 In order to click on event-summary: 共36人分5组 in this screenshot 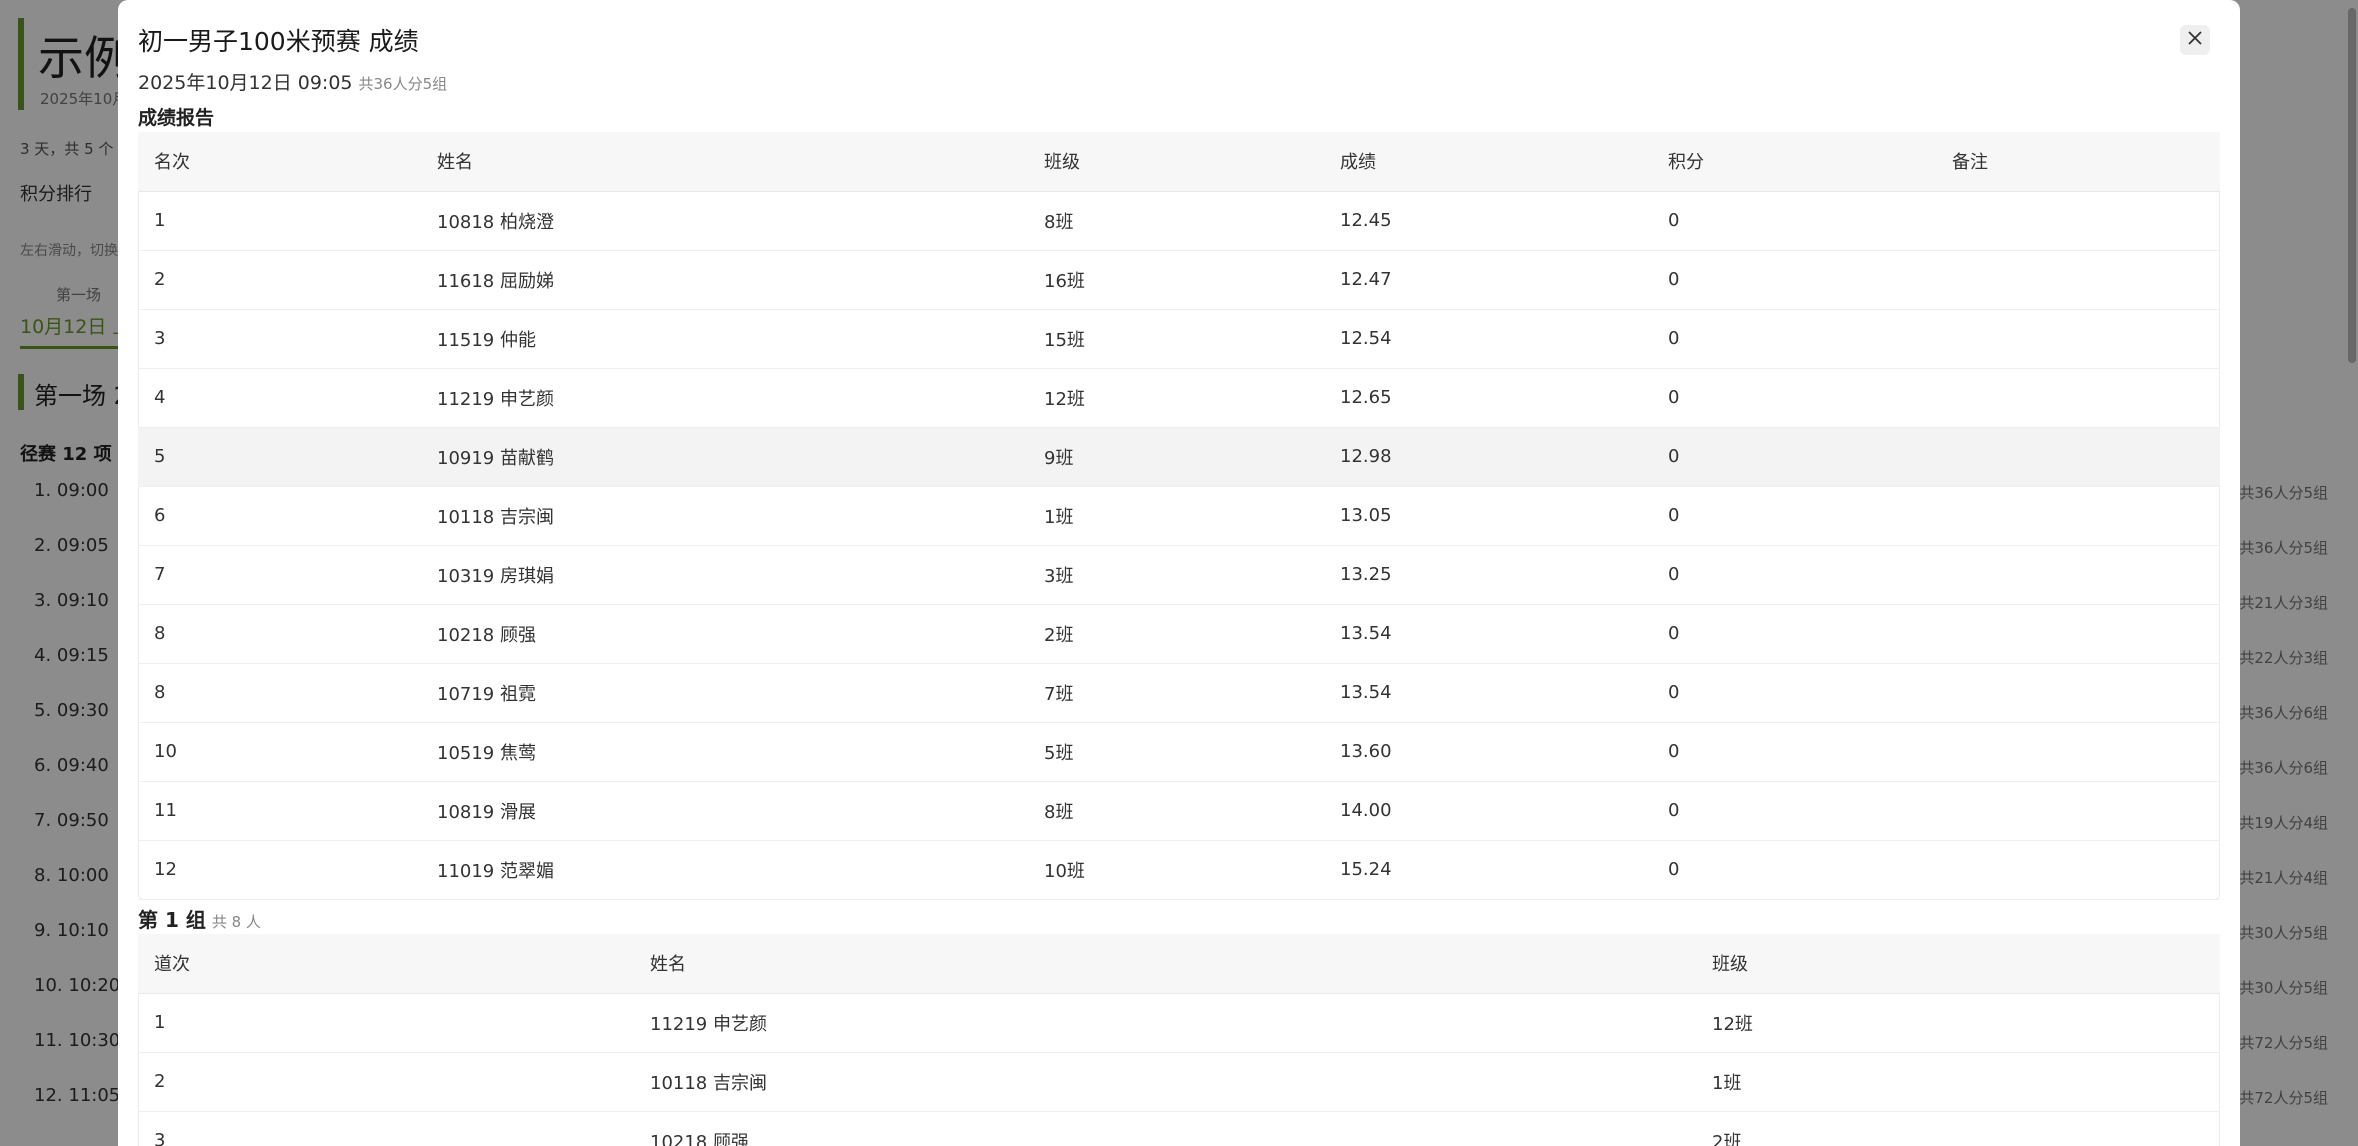, I will do `click(403, 84)`.